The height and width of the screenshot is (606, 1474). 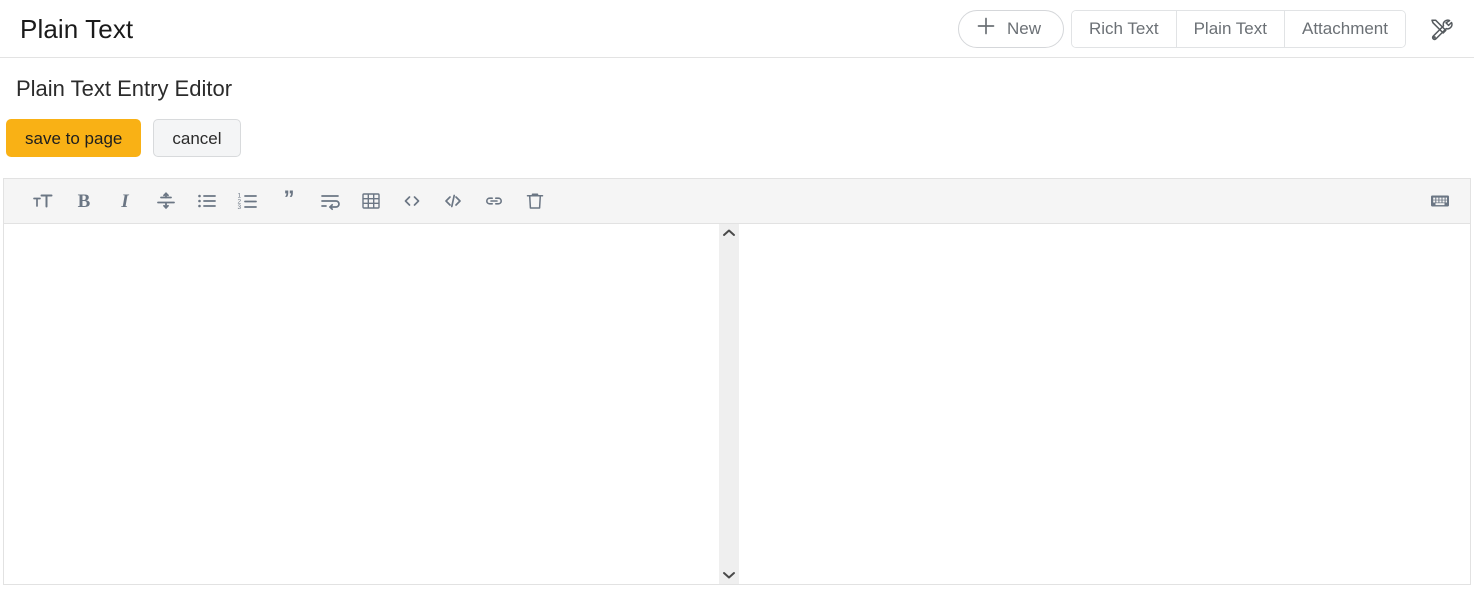 I want to click on segment-attachment: Attachment, so click(x=1345, y=28).